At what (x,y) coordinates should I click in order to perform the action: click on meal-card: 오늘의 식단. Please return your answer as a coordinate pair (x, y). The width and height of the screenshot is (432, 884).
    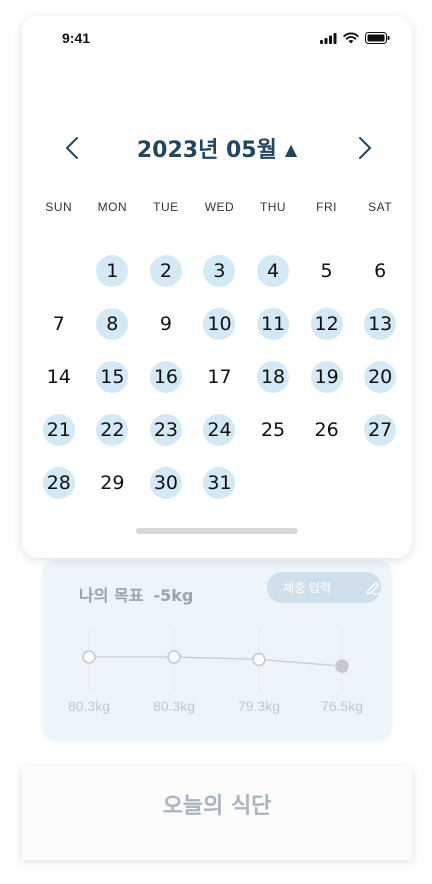
    Looking at the image, I should click on (217, 813).